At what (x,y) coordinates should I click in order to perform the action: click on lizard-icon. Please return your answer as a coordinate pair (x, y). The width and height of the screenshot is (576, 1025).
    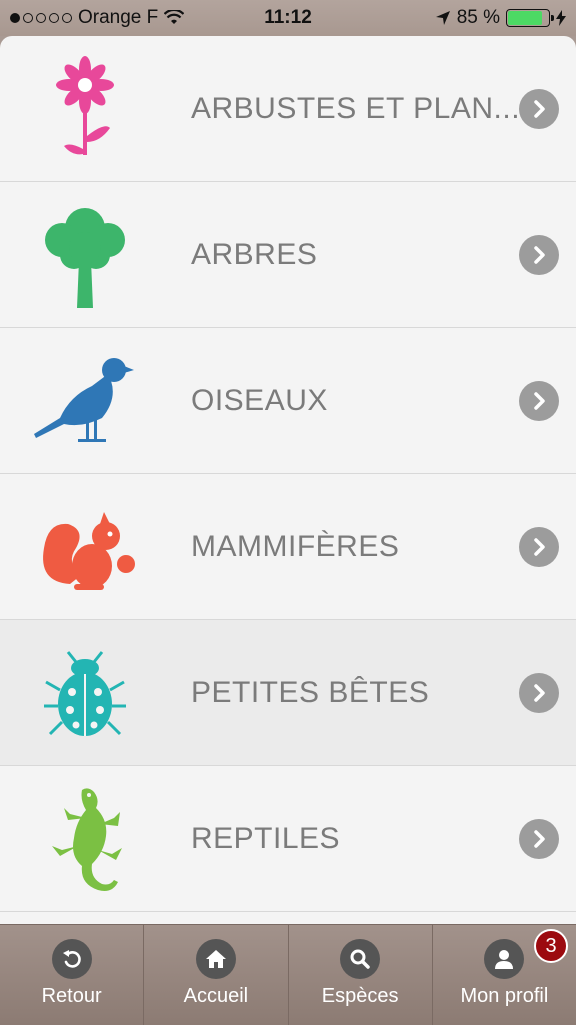
    Looking at the image, I should click on (87, 839).